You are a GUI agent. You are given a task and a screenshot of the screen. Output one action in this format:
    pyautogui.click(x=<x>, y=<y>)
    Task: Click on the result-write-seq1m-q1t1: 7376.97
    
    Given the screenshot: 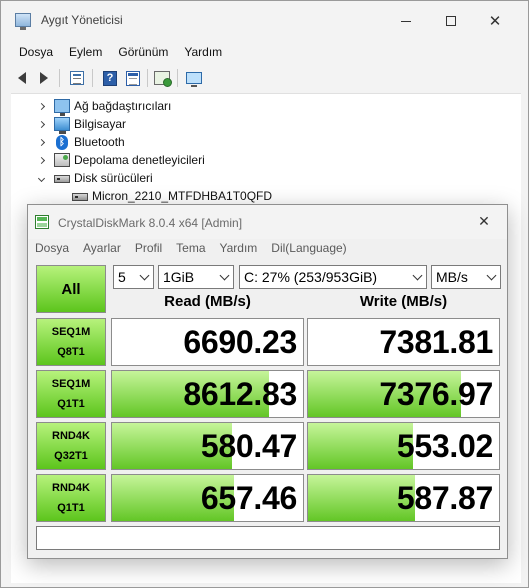 What is the action you would take?
    pyautogui.click(x=403, y=394)
    